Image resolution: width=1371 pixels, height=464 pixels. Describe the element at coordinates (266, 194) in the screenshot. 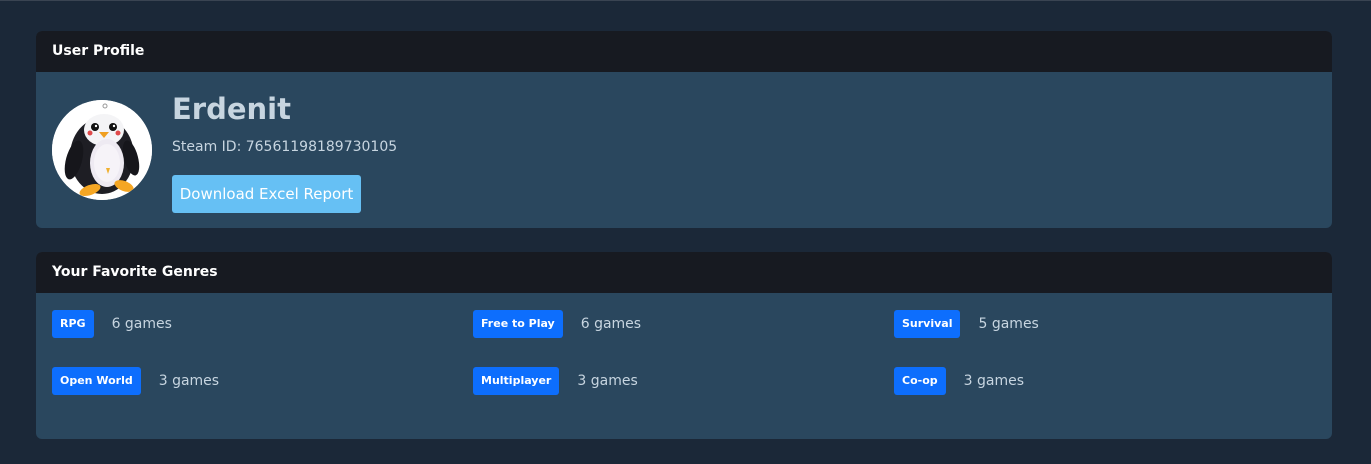

I see `download-excel-report-button: Download Excel Report` at that location.